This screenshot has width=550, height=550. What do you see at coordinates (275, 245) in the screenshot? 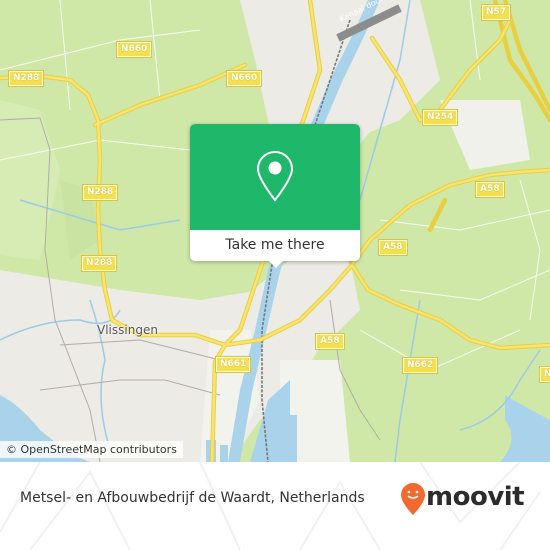
I see `take-me-there-button: Take me there` at bounding box center [275, 245].